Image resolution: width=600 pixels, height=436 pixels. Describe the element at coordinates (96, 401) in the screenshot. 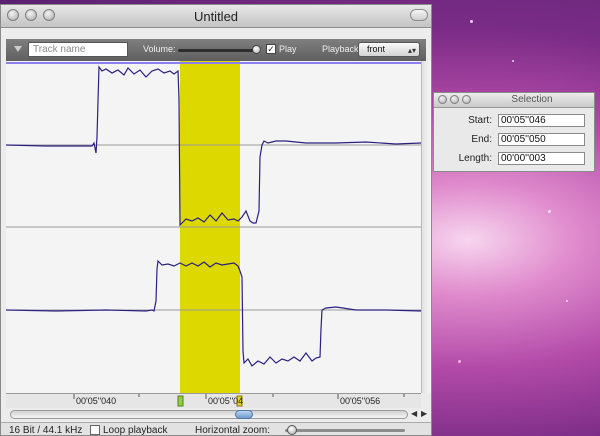

I see `ruler-label: 00'05''040` at that location.